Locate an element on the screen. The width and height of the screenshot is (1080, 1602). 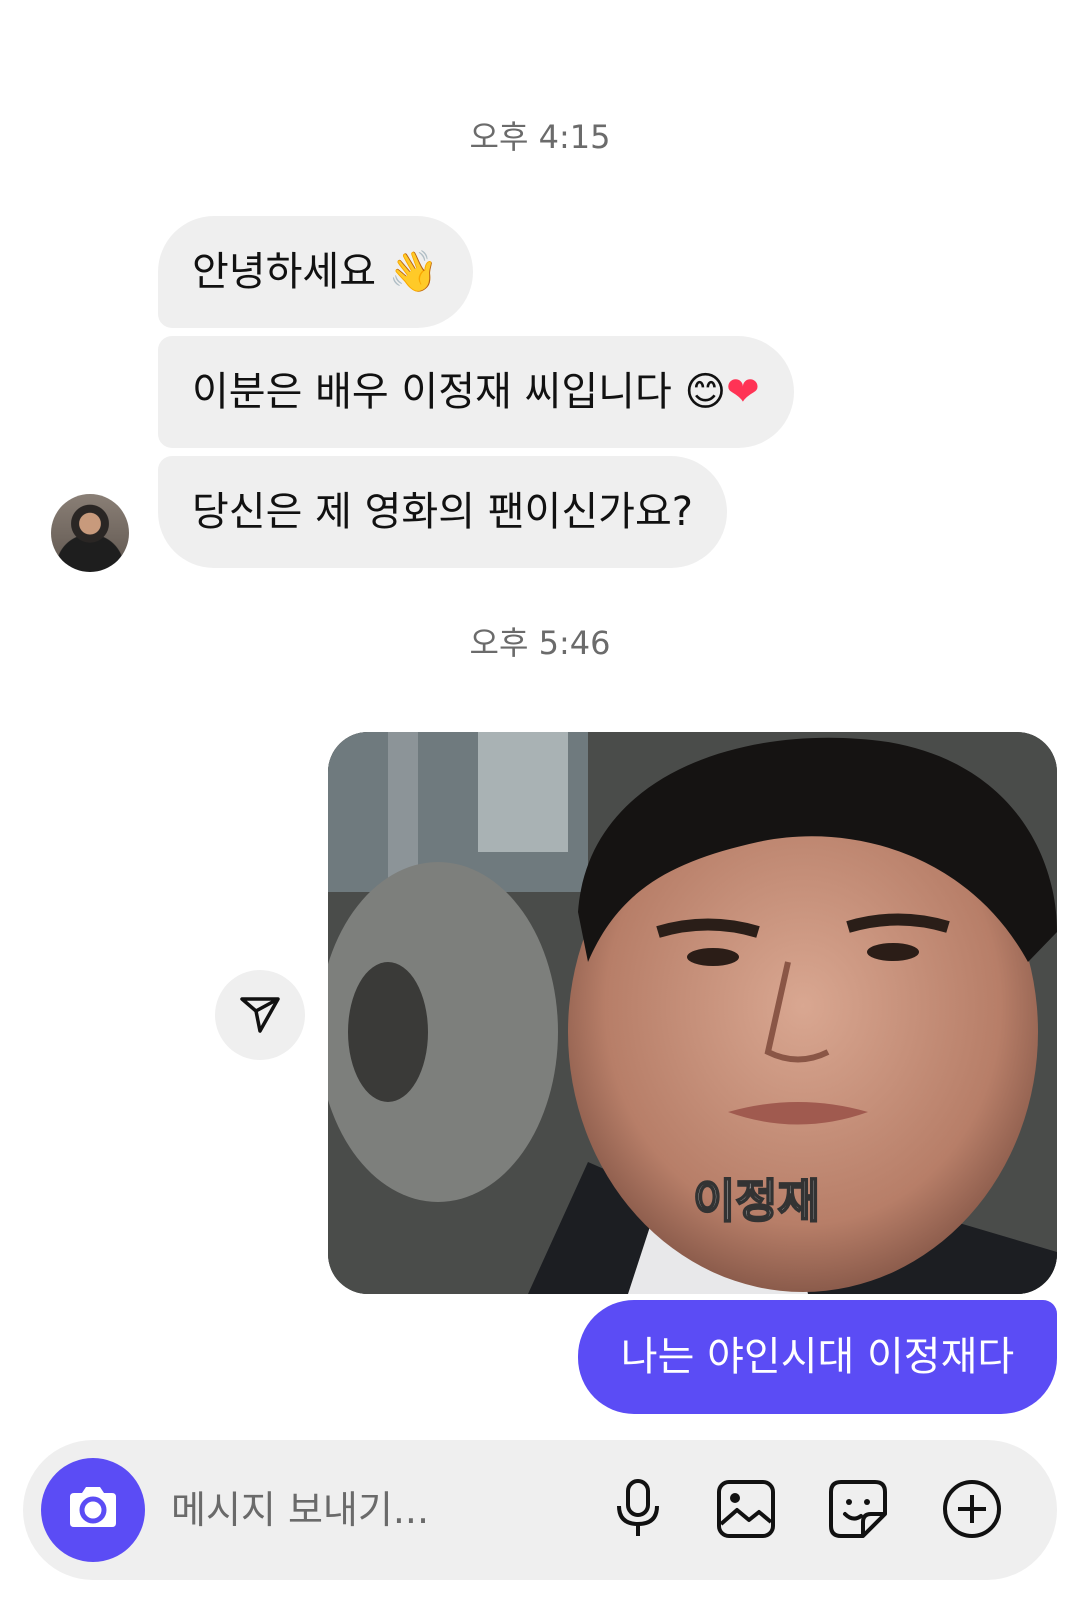
microphone-button is located at coordinates (638, 1511).